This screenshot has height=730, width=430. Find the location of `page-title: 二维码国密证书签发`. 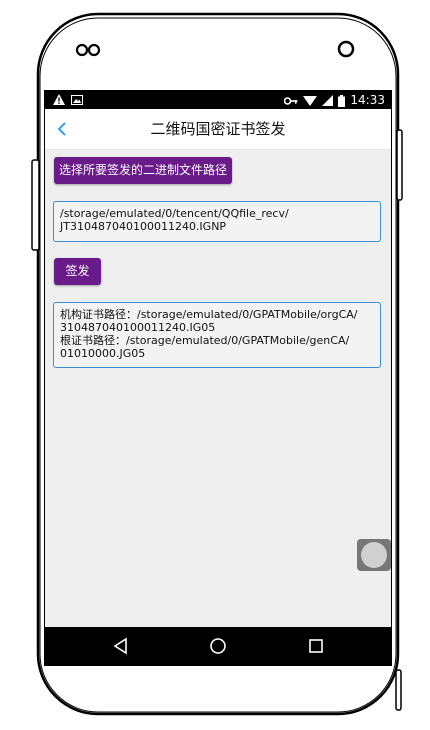

page-title: 二维码国密证书签发 is located at coordinates (218, 129).